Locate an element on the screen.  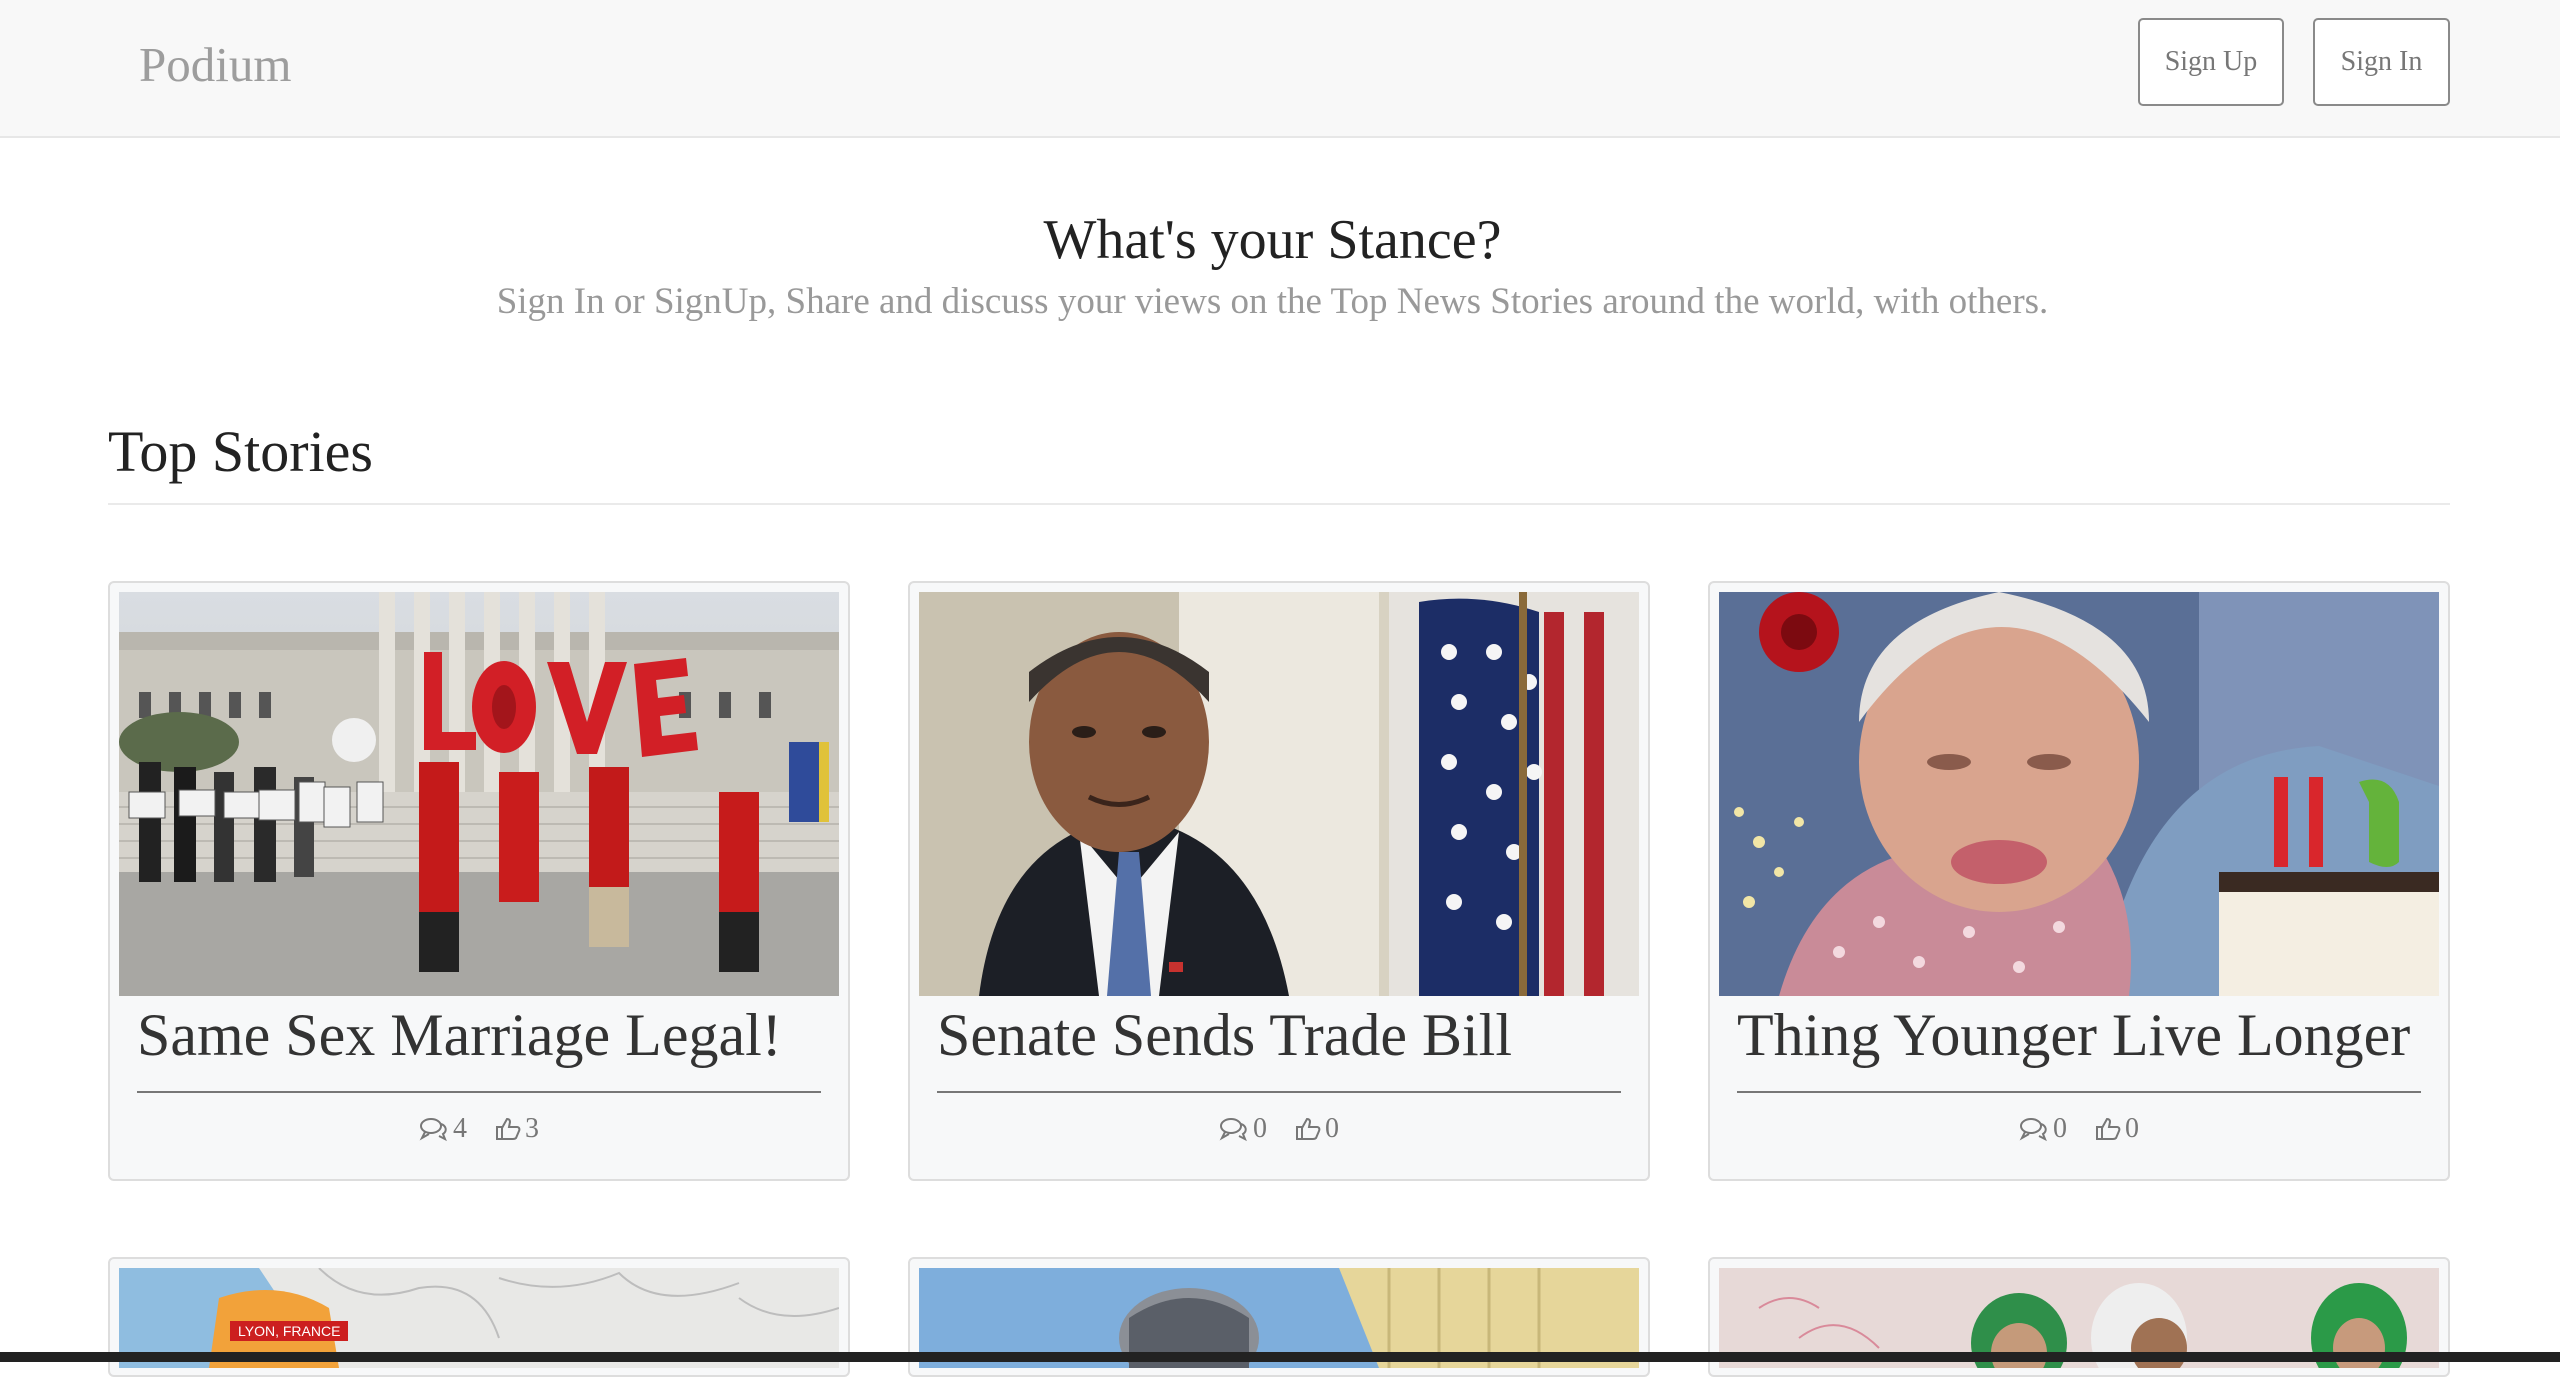
comments-value: 4 is located at coordinates (460, 1128).